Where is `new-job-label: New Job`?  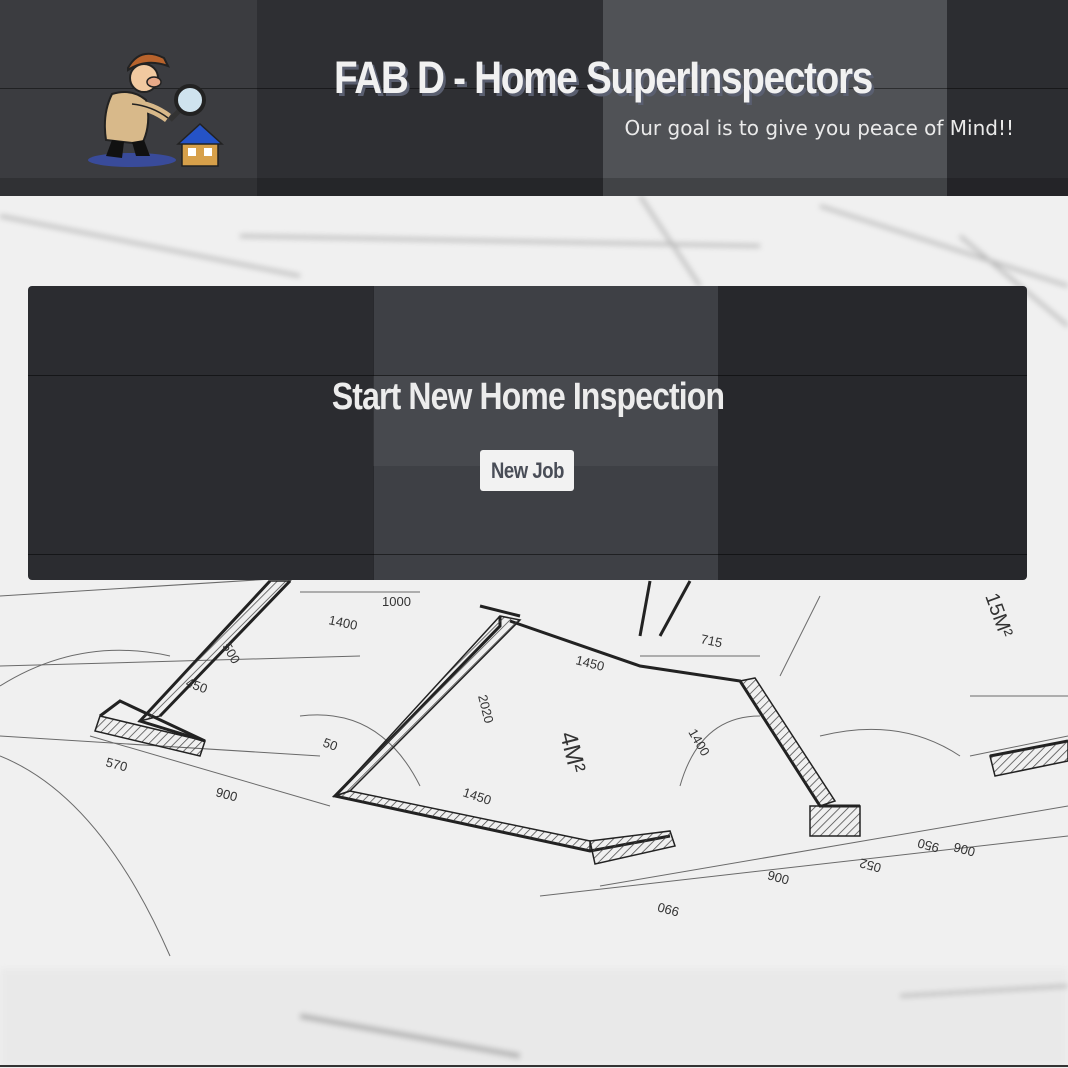
new-job-label: New Job is located at coordinates (527, 470).